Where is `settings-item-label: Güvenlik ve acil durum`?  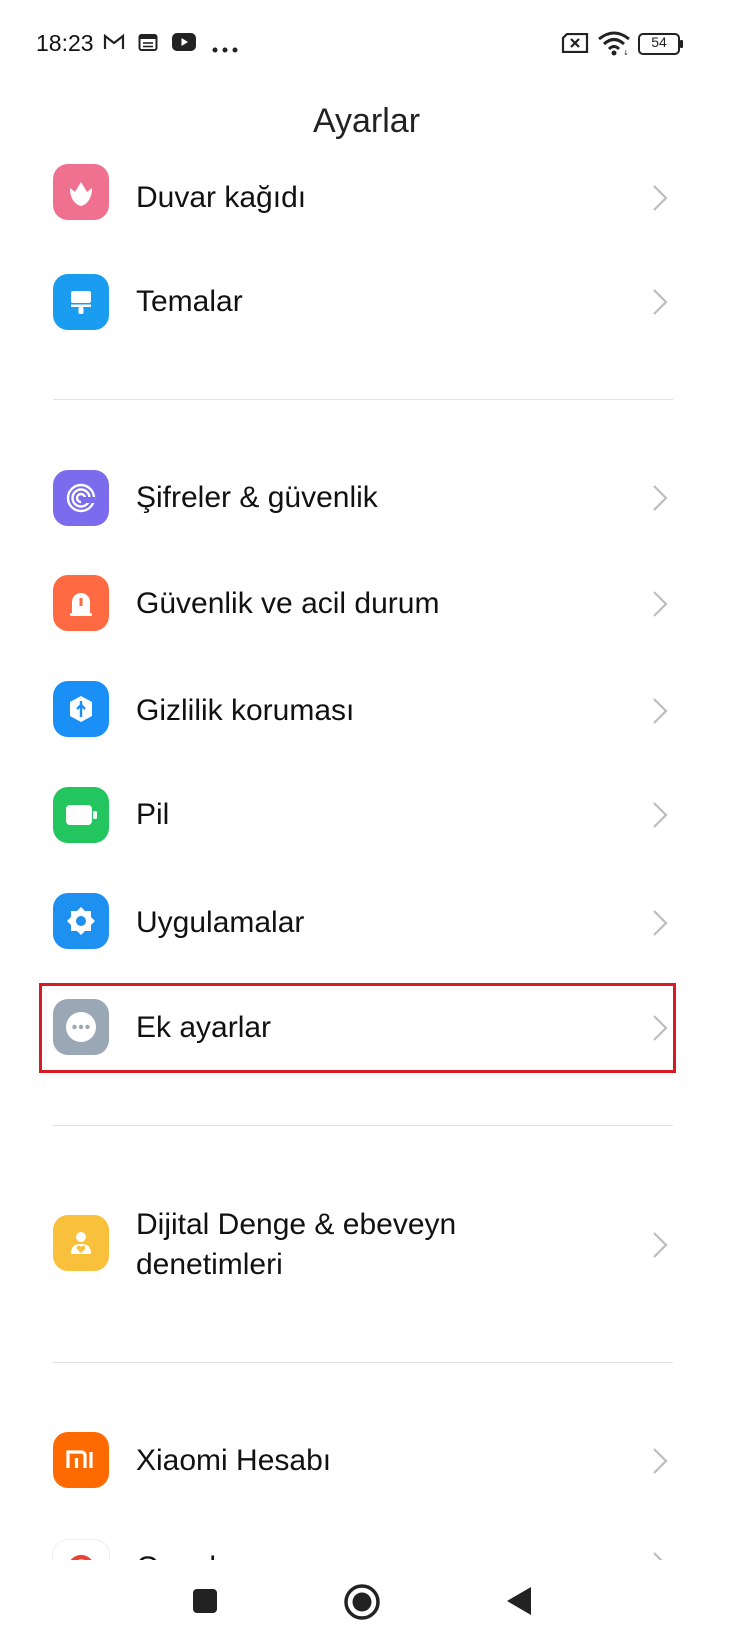
settings-item-label: Güvenlik ve acil durum is located at coordinates (288, 603).